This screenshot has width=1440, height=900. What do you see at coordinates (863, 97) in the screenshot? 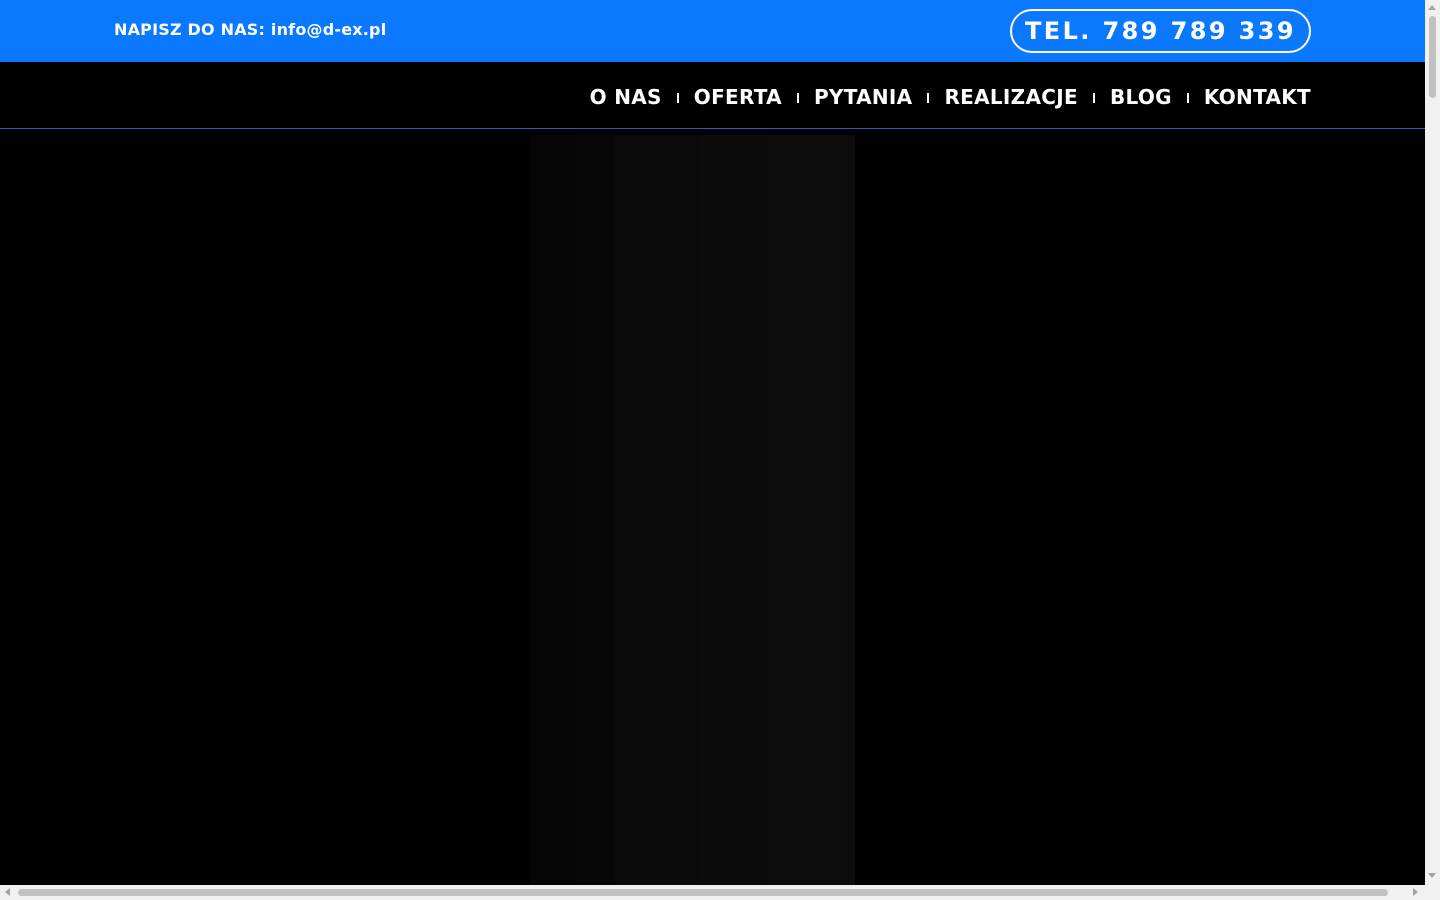
I see `nav-item-pytania: PYTANIA` at bounding box center [863, 97].